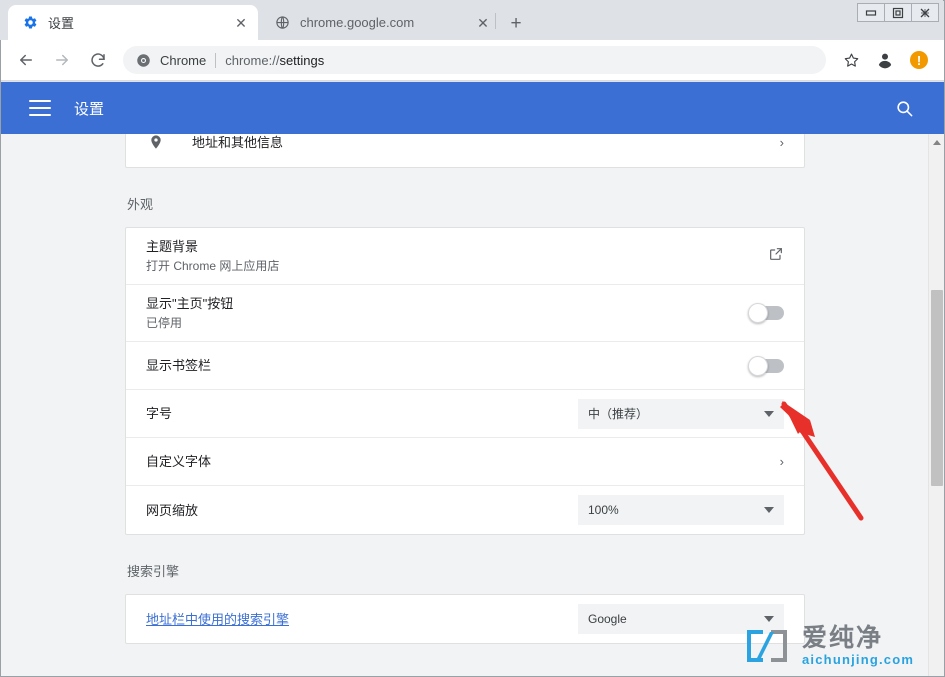  I want to click on toggle-show-bookmarks-bar, so click(766, 365).